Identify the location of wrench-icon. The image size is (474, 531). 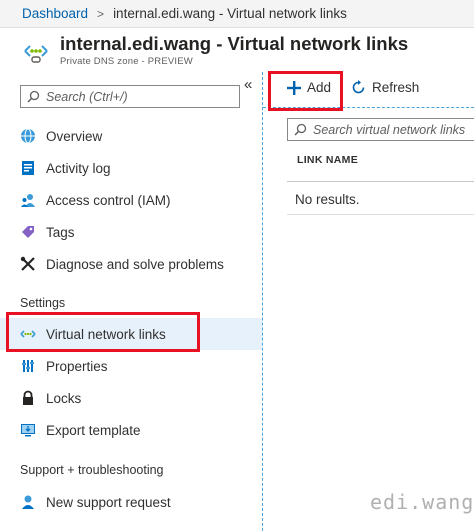
(28, 264).